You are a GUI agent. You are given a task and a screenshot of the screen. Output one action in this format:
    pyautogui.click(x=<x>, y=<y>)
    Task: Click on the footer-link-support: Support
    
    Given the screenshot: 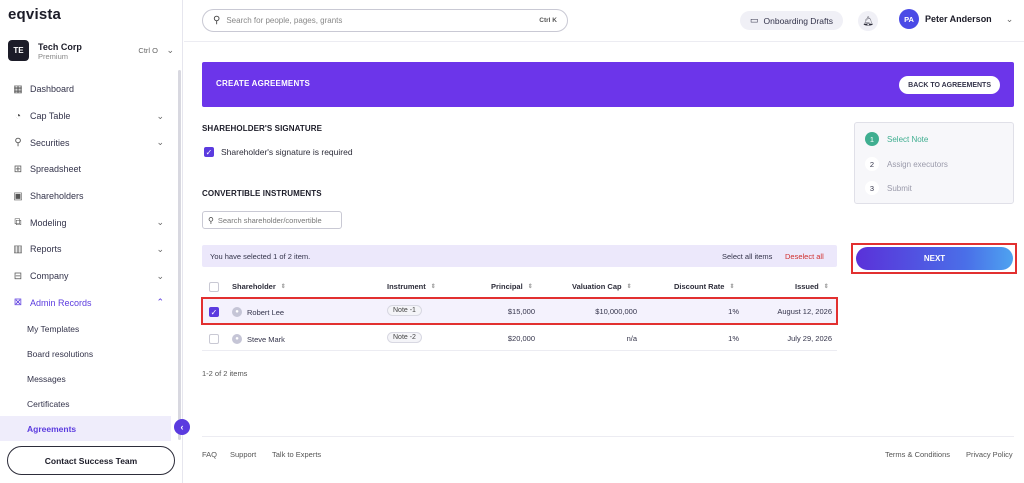 What is the action you would take?
    pyautogui.click(x=243, y=454)
    